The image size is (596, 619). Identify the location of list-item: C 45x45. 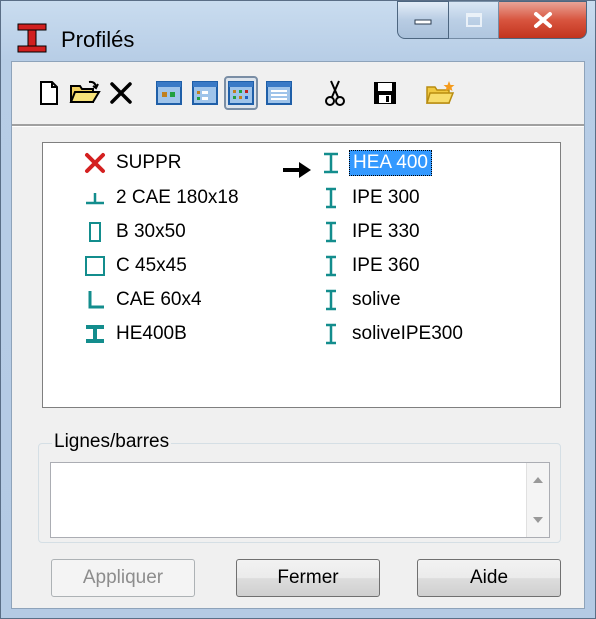
(135, 266).